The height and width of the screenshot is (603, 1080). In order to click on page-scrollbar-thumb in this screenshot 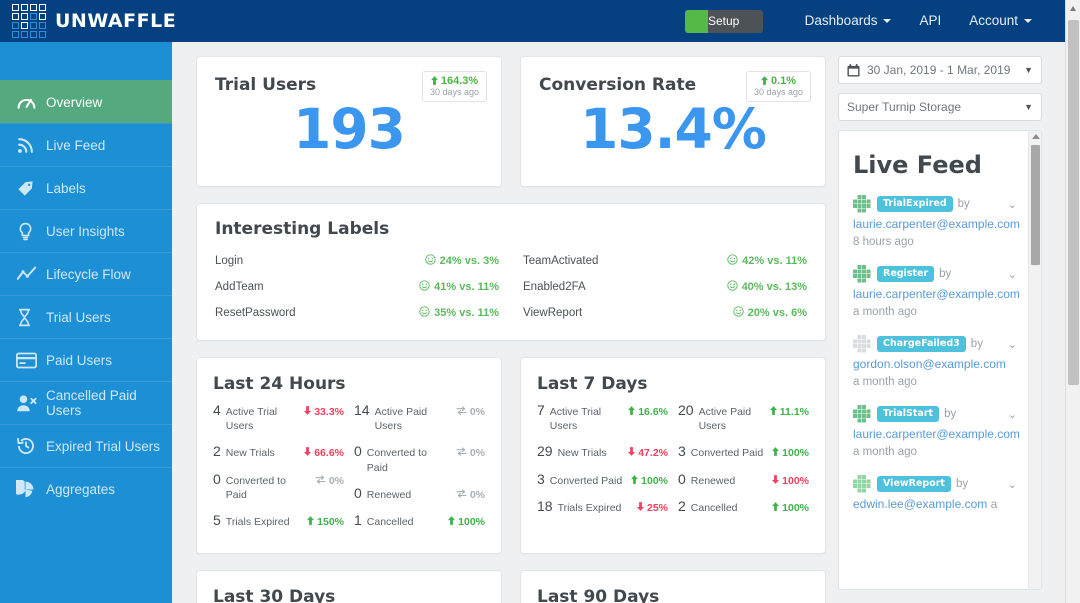, I will do `click(1073, 202)`.